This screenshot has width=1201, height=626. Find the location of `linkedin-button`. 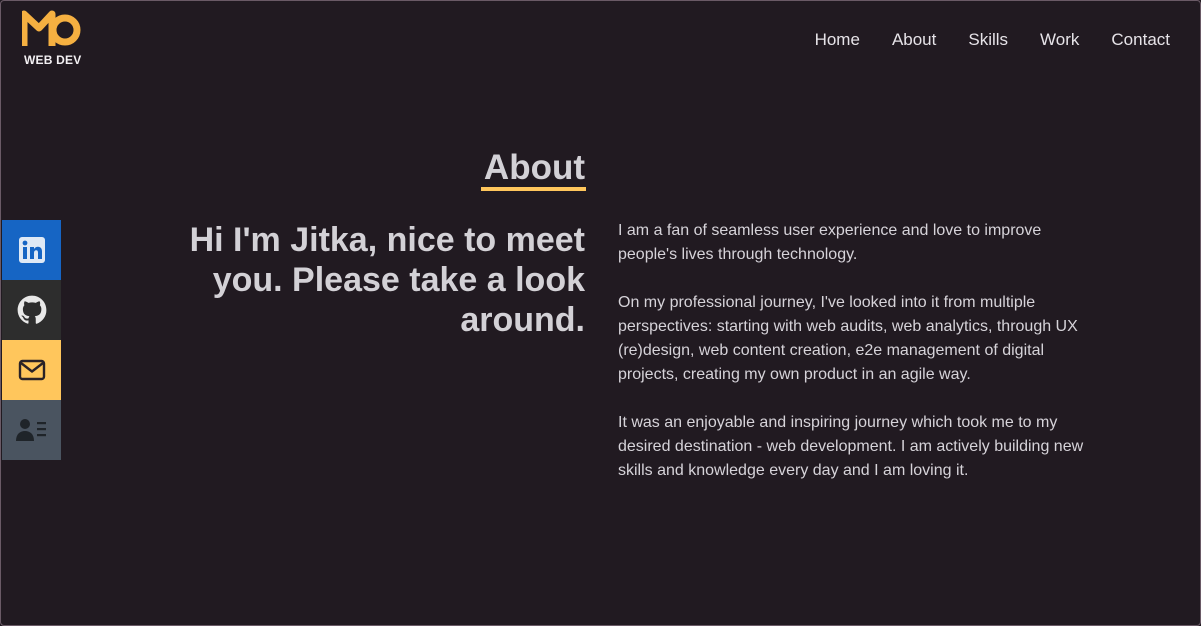

linkedin-button is located at coordinates (31, 250).